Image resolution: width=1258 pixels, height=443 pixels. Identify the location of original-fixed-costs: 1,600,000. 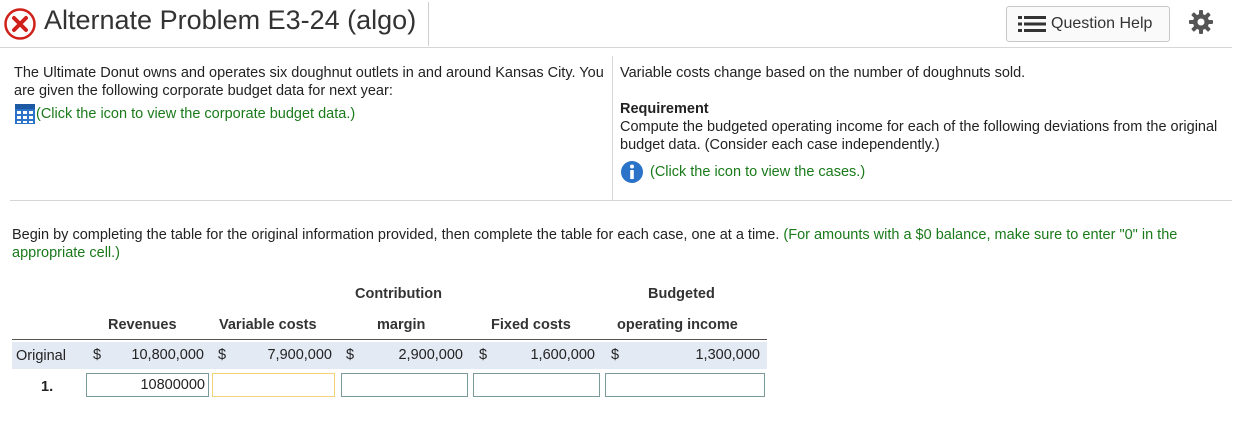
(562, 355).